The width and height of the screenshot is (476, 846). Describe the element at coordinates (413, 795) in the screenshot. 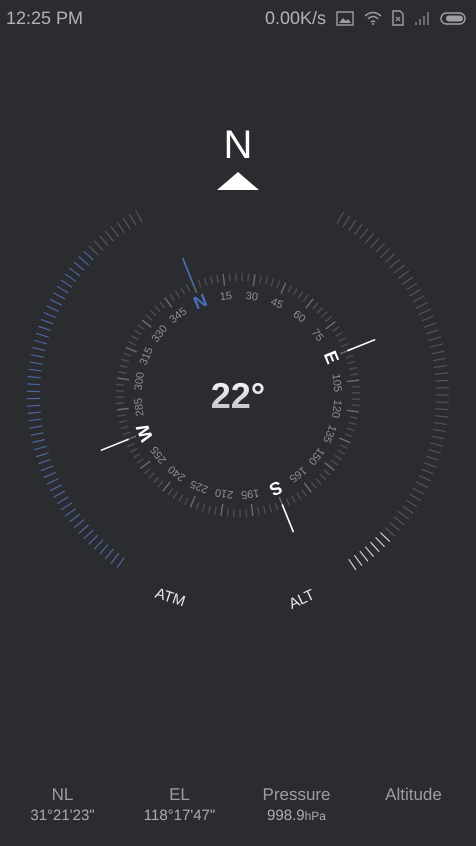

I see `stat-label: Altitude` at that location.